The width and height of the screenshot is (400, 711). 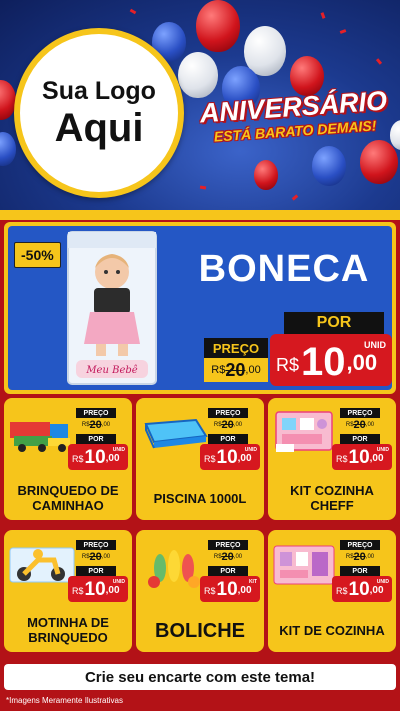 I want to click on product-name: BRINQUEDO DE CAMINHAO, so click(x=68, y=498).